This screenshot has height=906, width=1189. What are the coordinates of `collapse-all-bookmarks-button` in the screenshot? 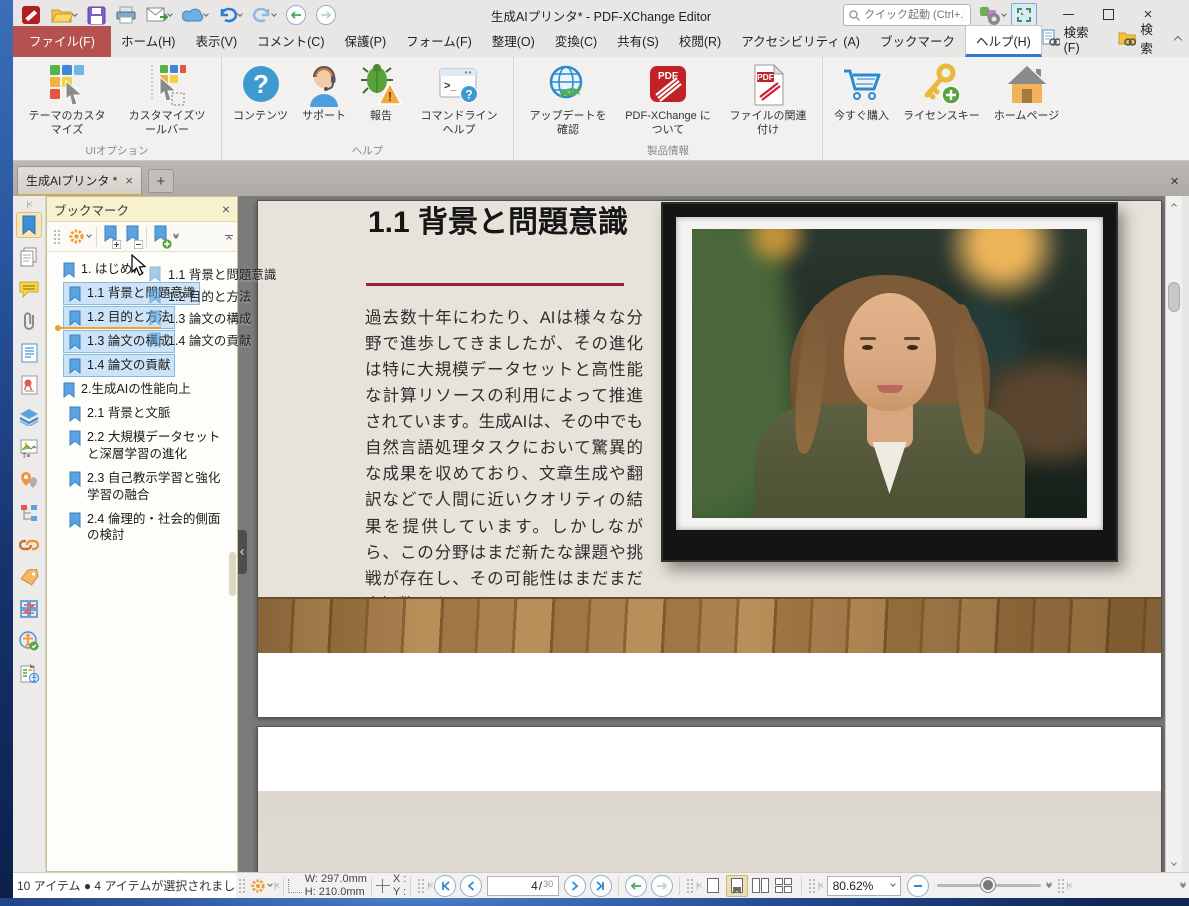 It's located at (133, 237).